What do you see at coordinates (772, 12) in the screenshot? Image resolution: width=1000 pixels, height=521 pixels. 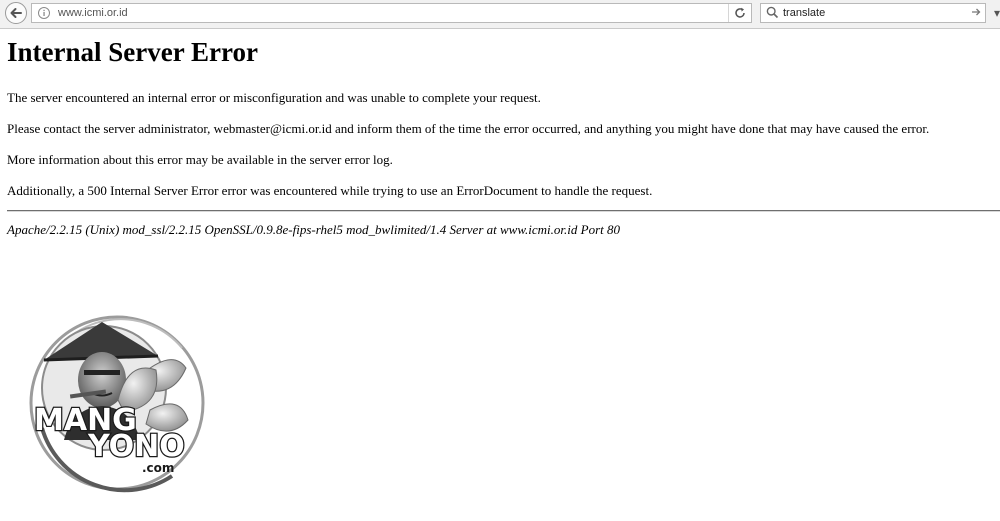 I see `search-icon` at bounding box center [772, 12].